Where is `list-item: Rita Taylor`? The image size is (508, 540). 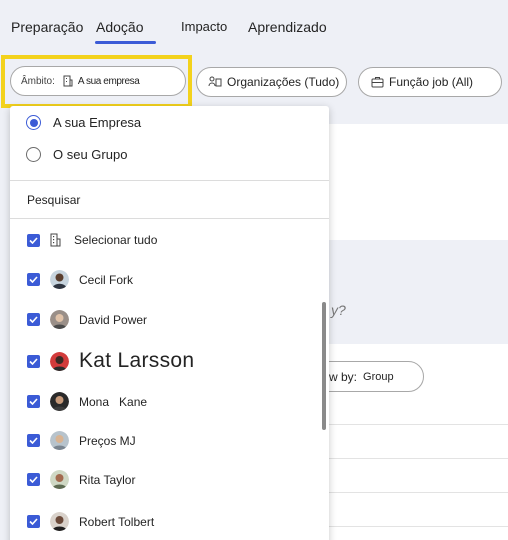 list-item: Rita Taylor is located at coordinates (81, 479).